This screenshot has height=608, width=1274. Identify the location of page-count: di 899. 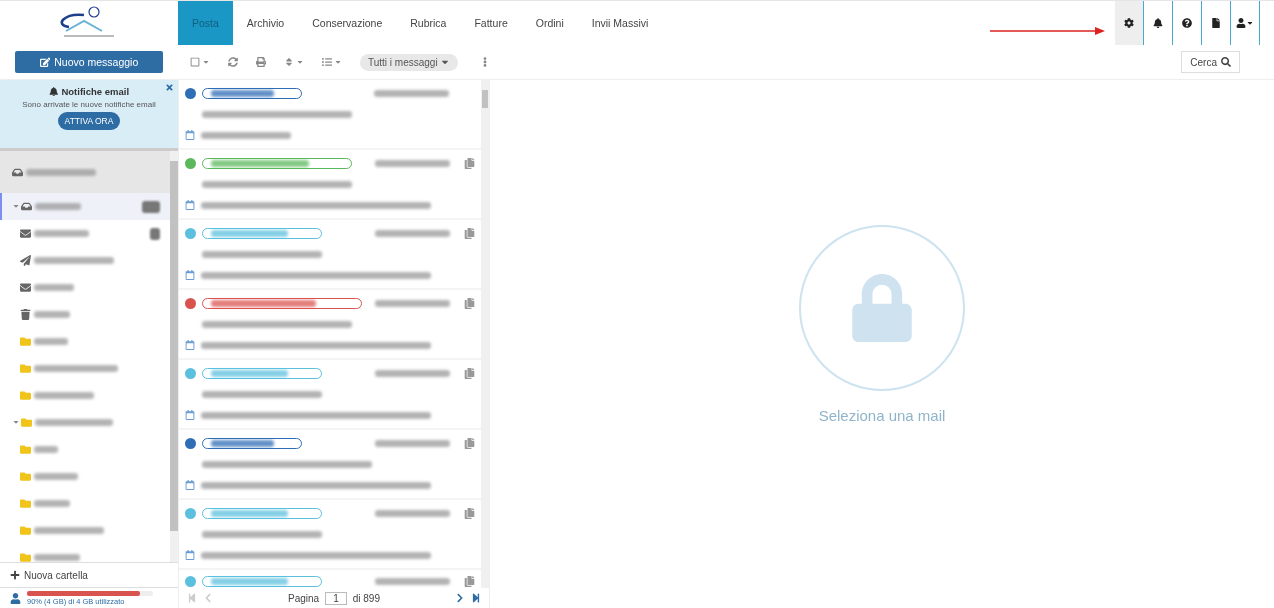
(366, 598).